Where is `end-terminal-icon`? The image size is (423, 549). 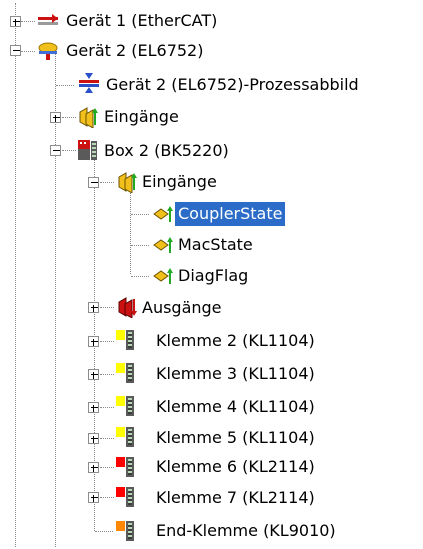 end-terminal-icon is located at coordinates (127, 530).